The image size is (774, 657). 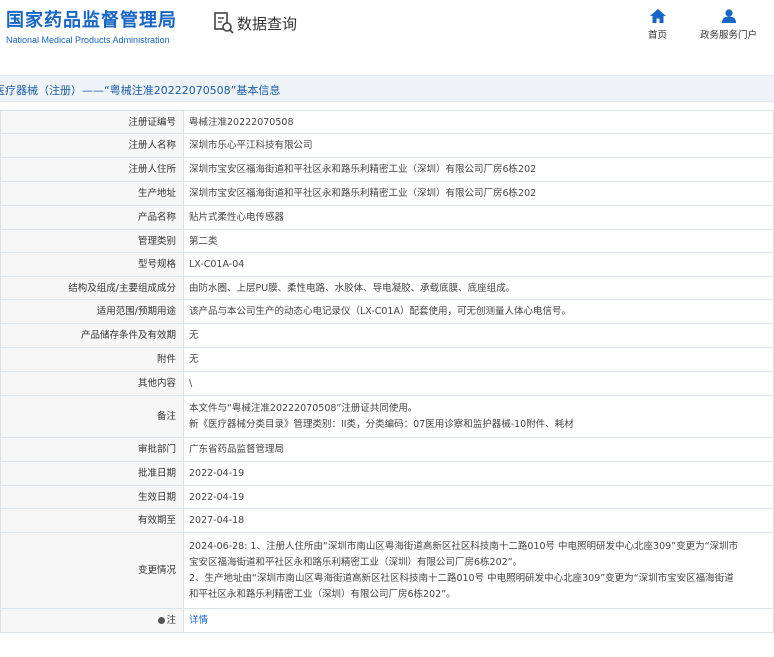 I want to click on nav-service-portal: 政务服务门户, so click(x=728, y=24).